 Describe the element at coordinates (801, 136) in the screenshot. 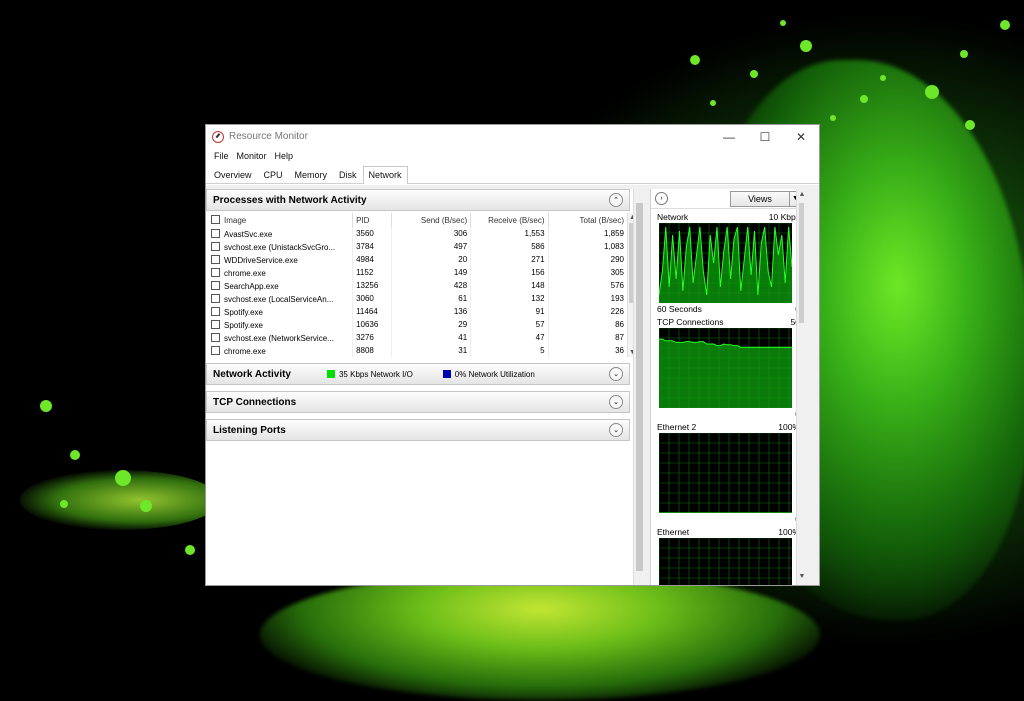

I see `close-button: ✕` at that location.